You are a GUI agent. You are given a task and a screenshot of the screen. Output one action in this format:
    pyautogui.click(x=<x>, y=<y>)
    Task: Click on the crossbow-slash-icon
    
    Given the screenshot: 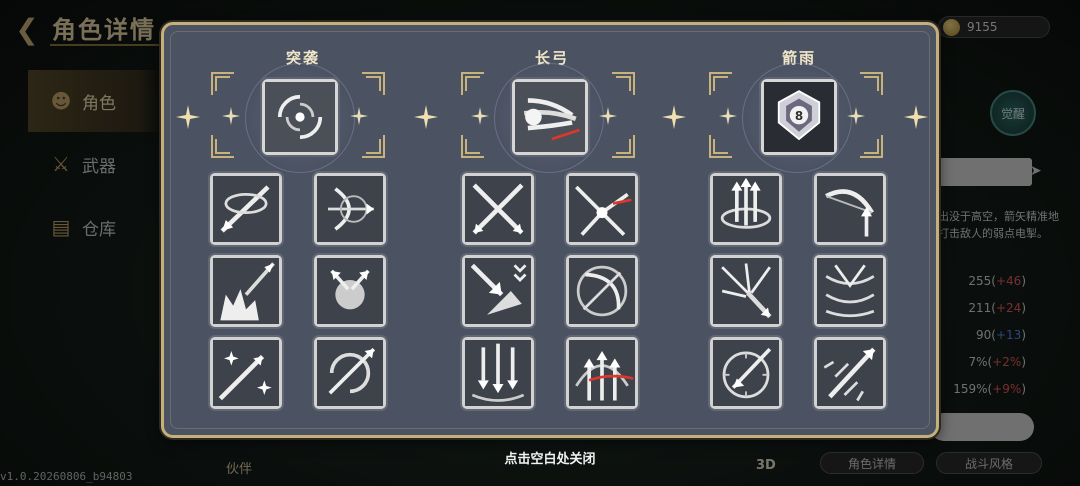 What is the action you would take?
    pyautogui.click(x=246, y=209)
    